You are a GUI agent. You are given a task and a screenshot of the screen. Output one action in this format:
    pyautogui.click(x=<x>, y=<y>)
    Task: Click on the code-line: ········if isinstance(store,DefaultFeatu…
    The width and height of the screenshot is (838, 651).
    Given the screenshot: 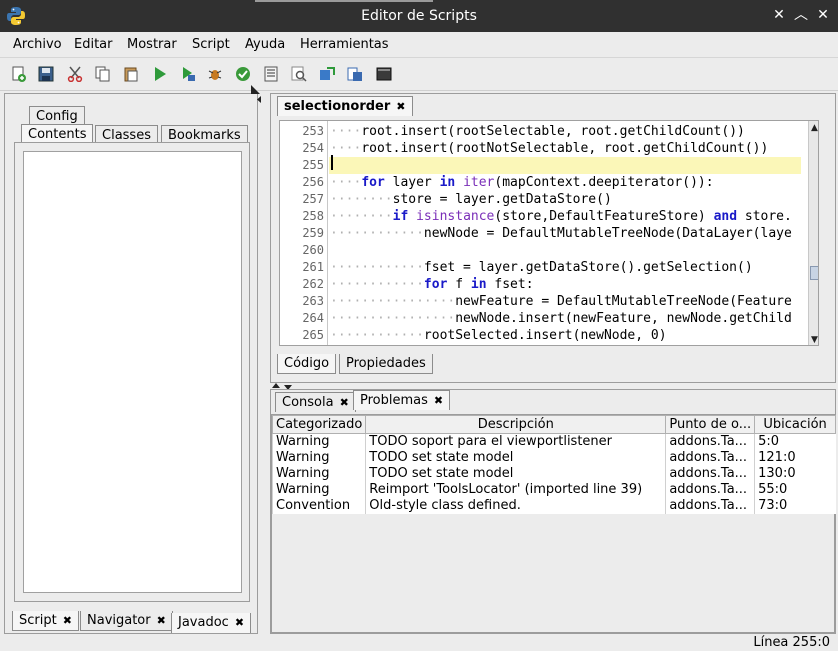 What is the action you would take?
    pyautogui.click(x=561, y=216)
    